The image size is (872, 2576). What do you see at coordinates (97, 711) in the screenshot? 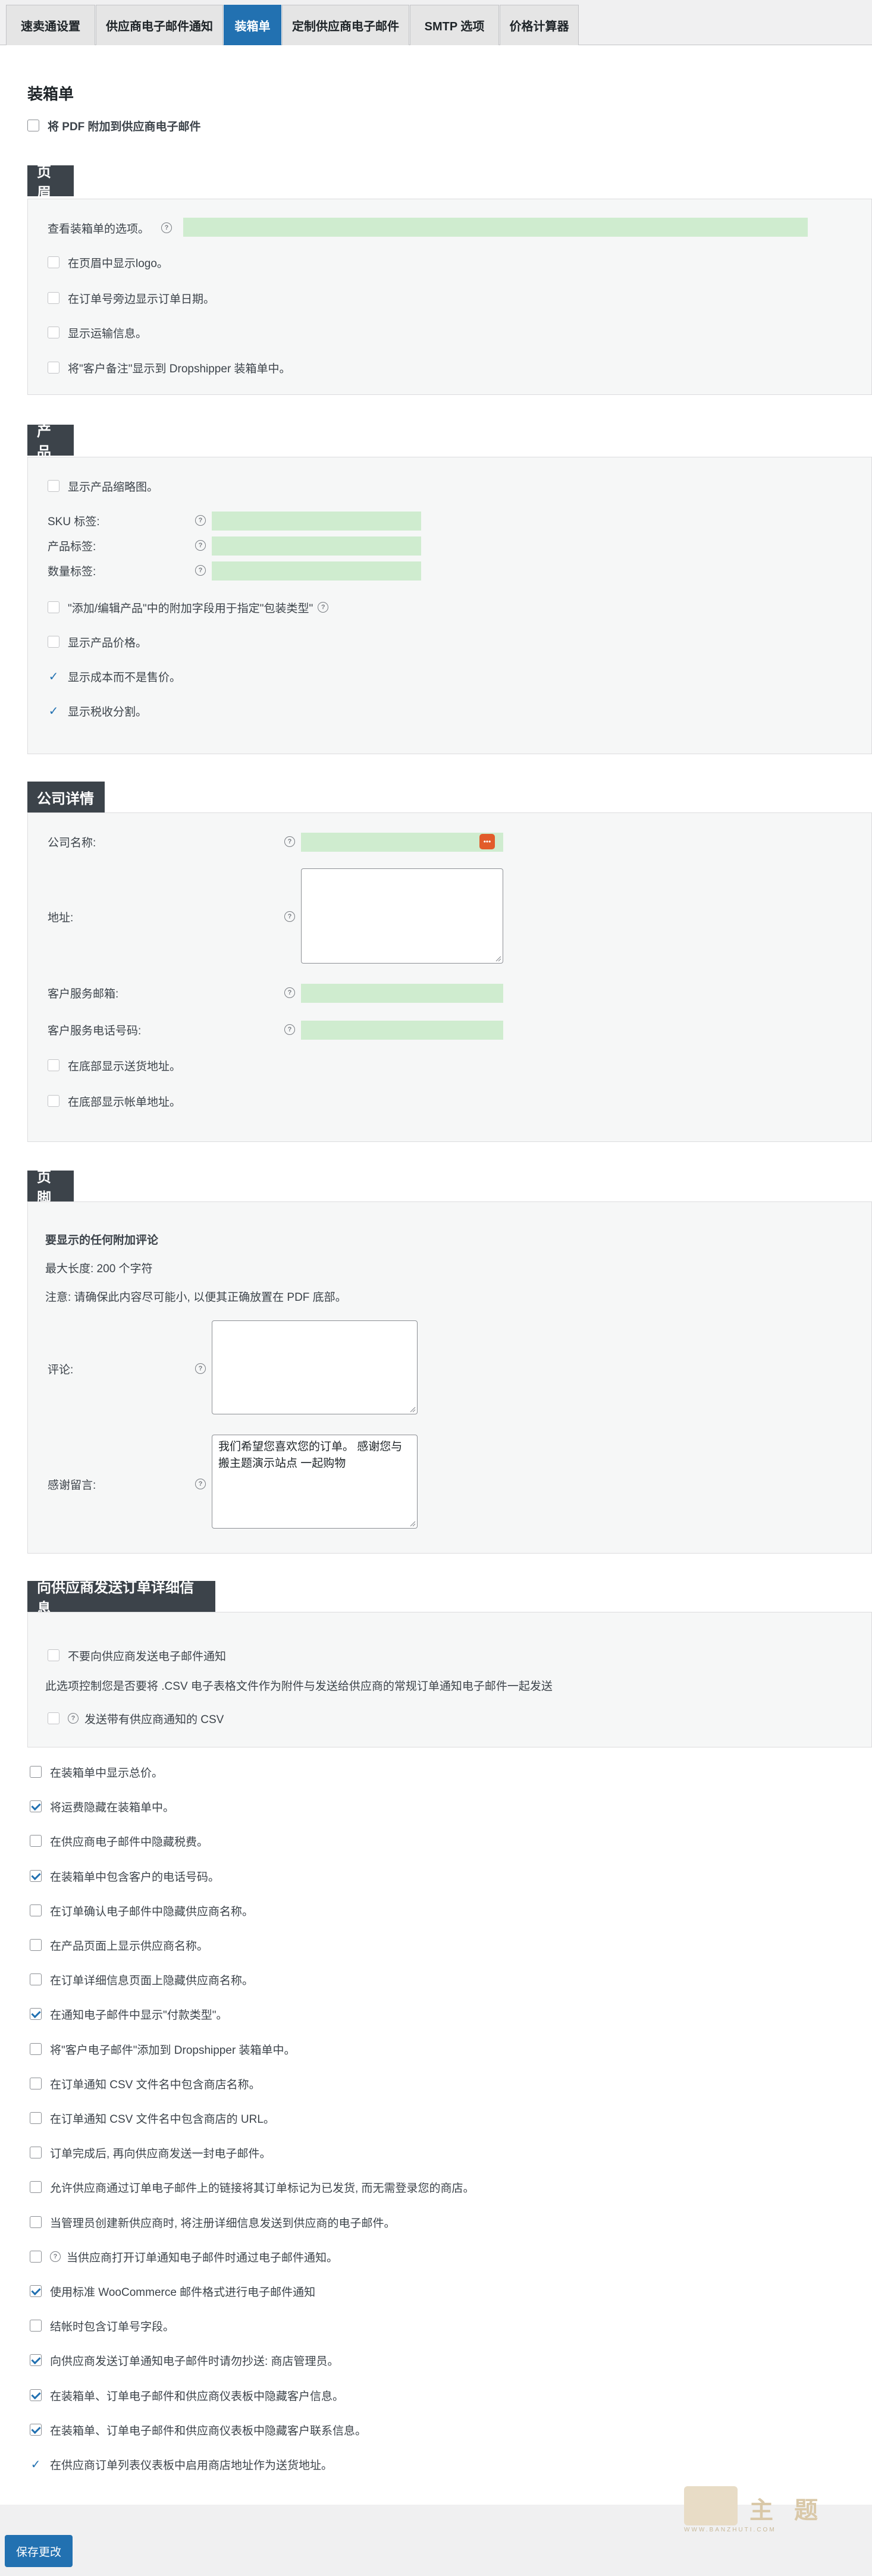
I see `tax-split-option: ✓ 显示税收分割。` at bounding box center [97, 711].